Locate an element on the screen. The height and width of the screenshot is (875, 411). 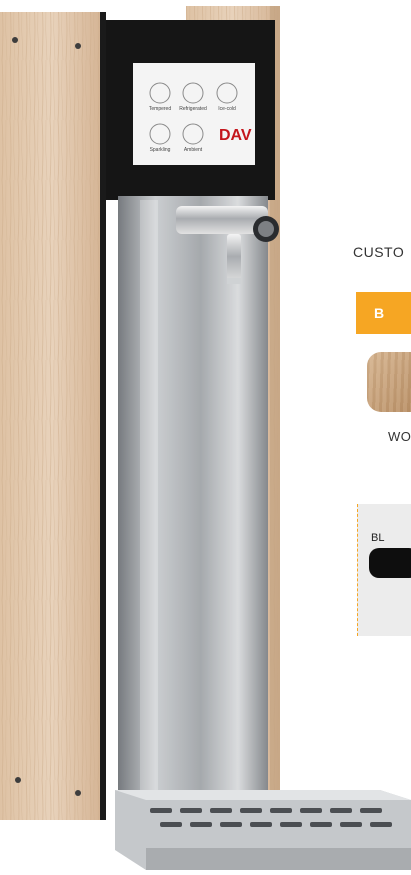
black-label: BL is located at coordinates (378, 538).